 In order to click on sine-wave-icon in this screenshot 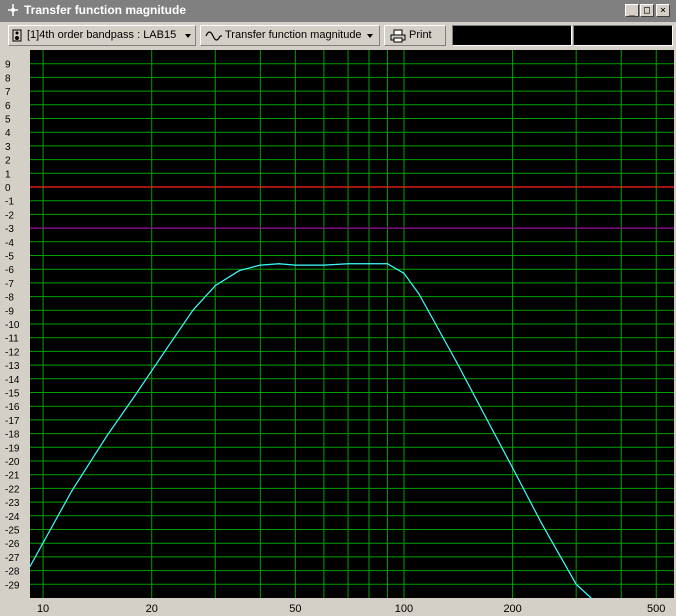, I will do `click(213, 36)`.